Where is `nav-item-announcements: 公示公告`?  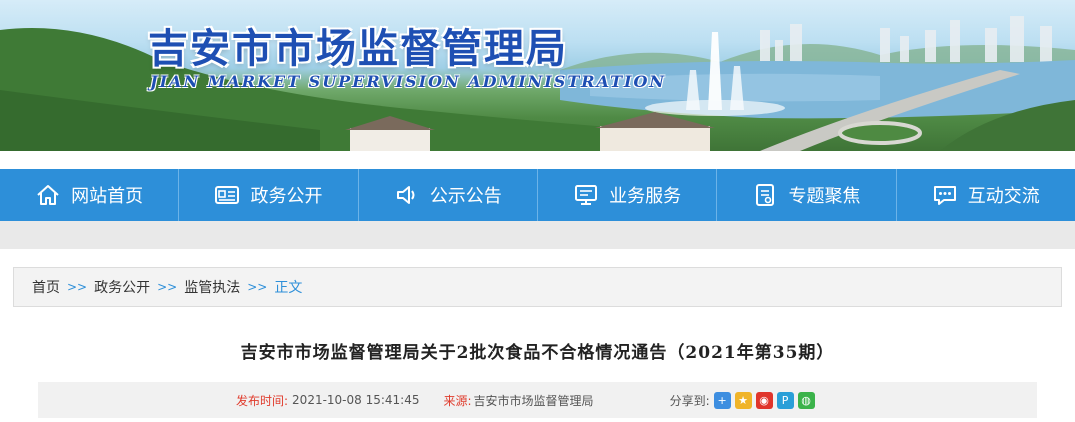
nav-item-announcements: 公示公告 is located at coordinates (448, 195).